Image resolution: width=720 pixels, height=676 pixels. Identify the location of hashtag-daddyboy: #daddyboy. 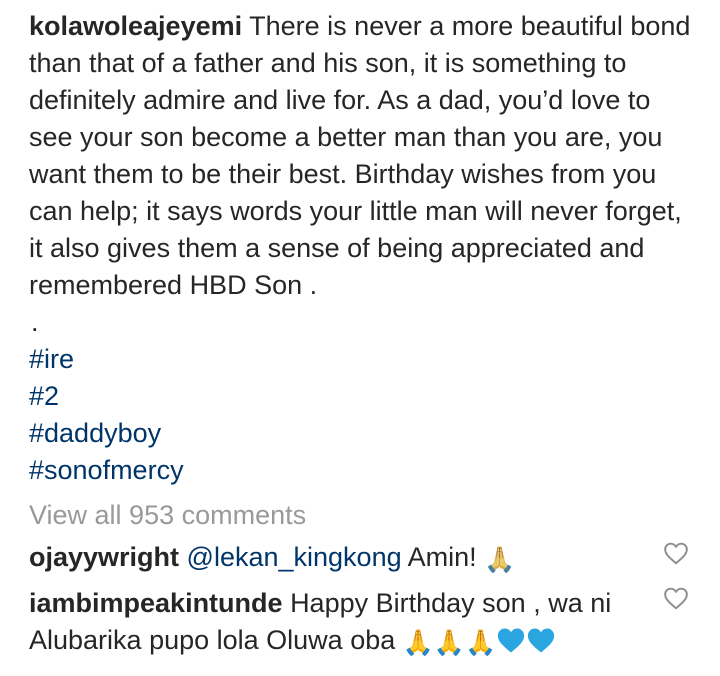
(364, 433).